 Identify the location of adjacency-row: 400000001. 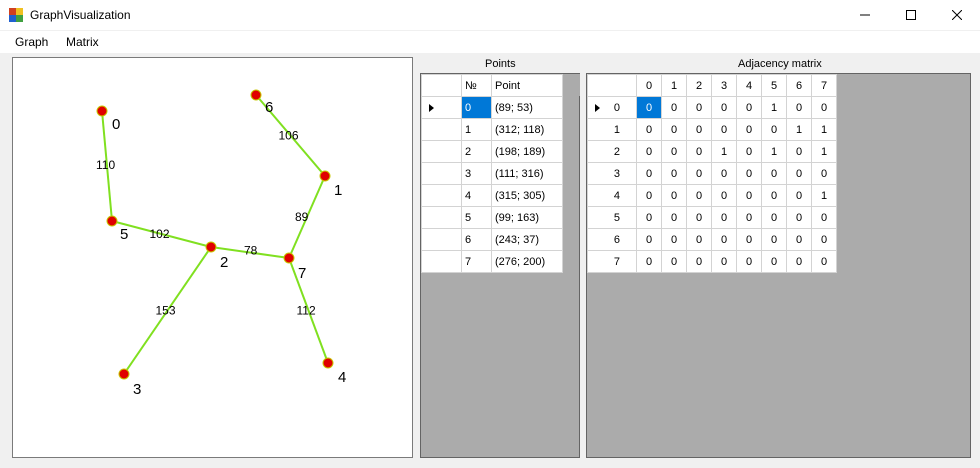
(712, 195).